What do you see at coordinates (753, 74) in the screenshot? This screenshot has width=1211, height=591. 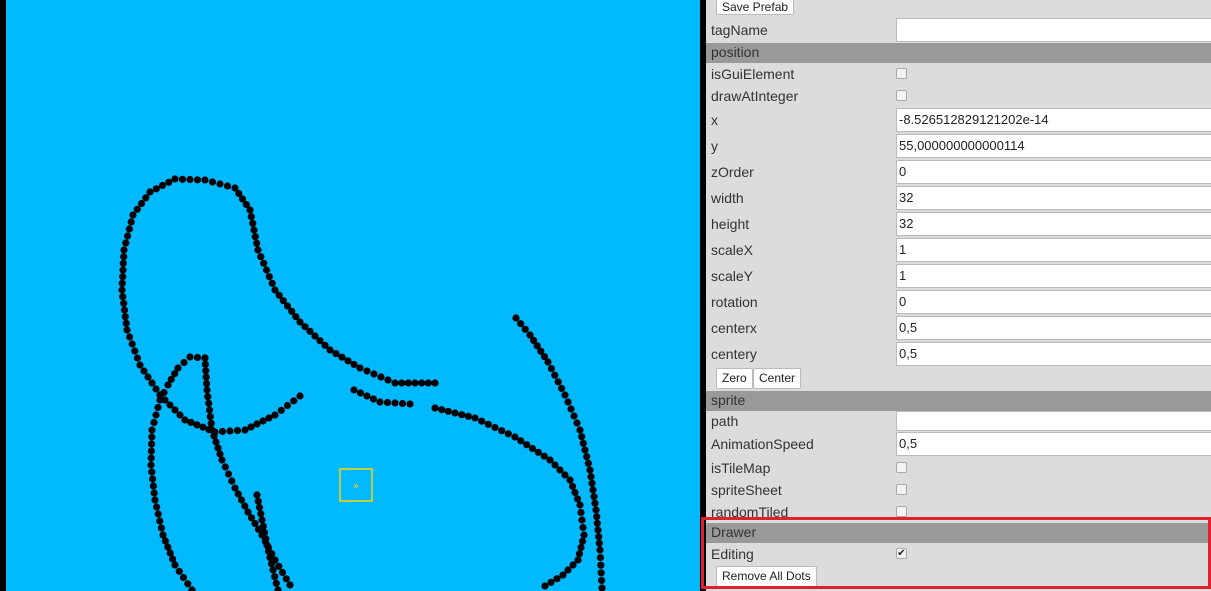 I see `isguielement-label: isGuiElement` at bounding box center [753, 74].